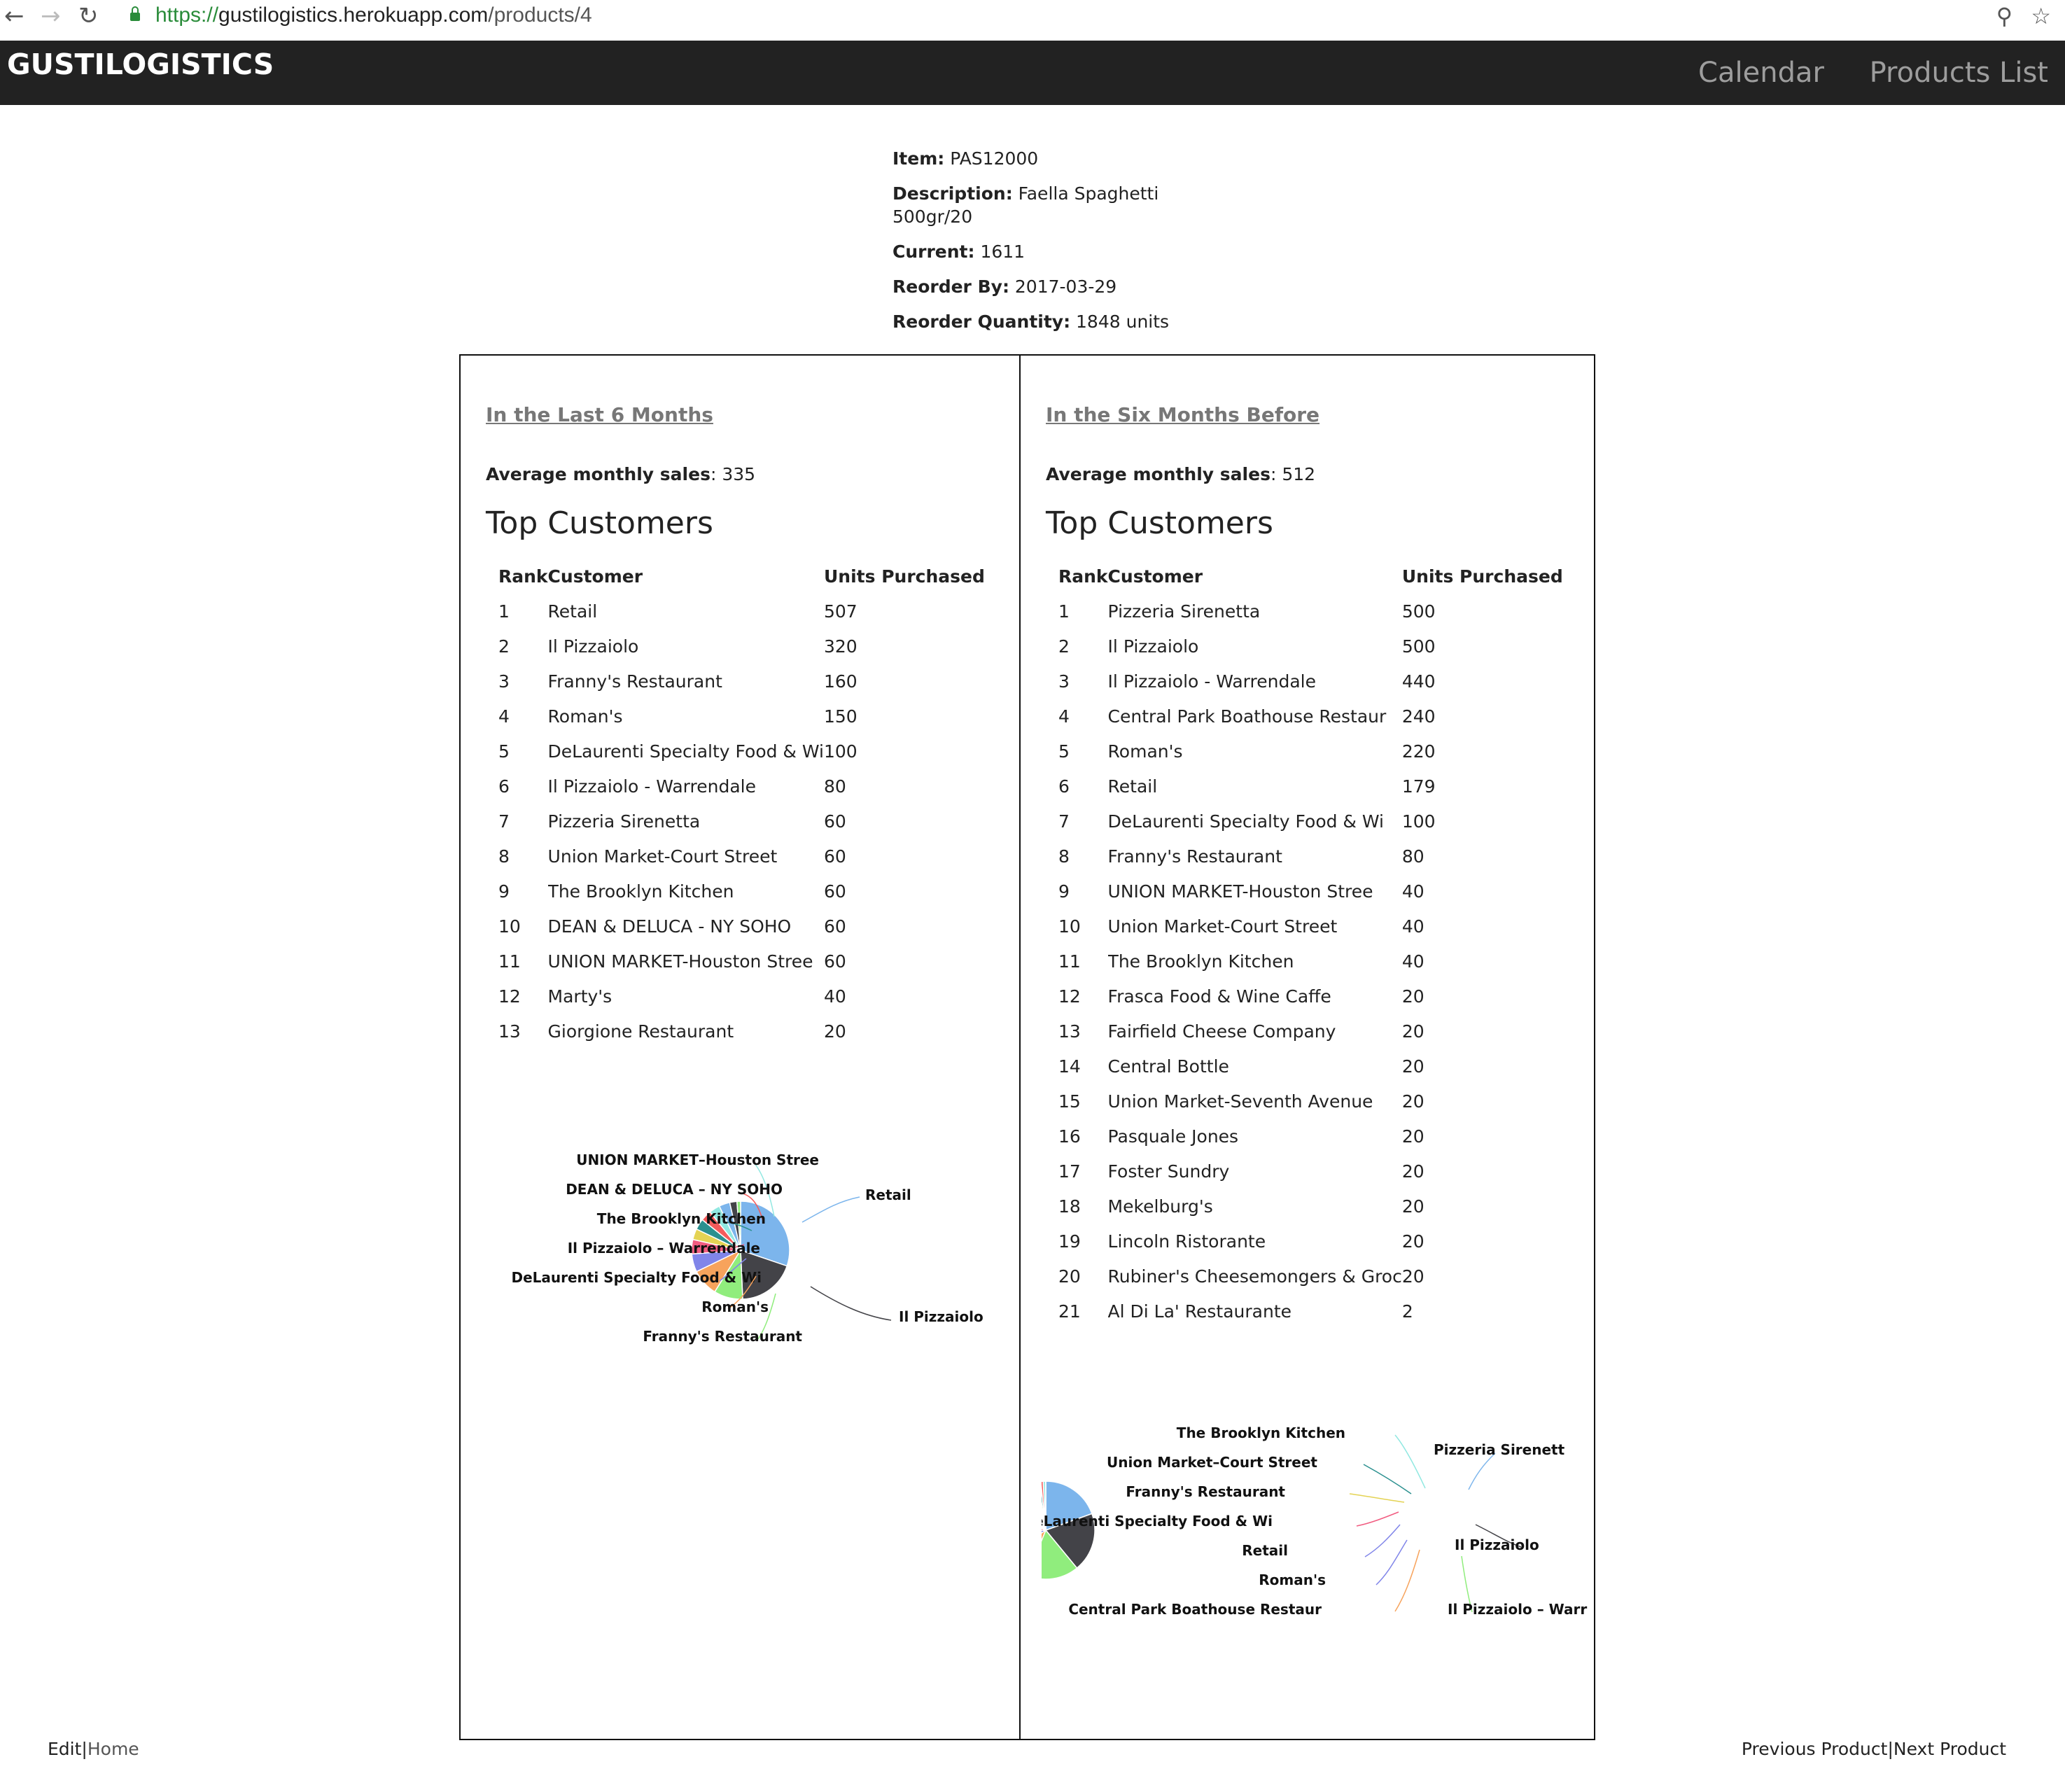 This screenshot has height=1792, width=2065. I want to click on table-row: 12 Frasca Food & Wine Caffe 20, so click(1304, 996).